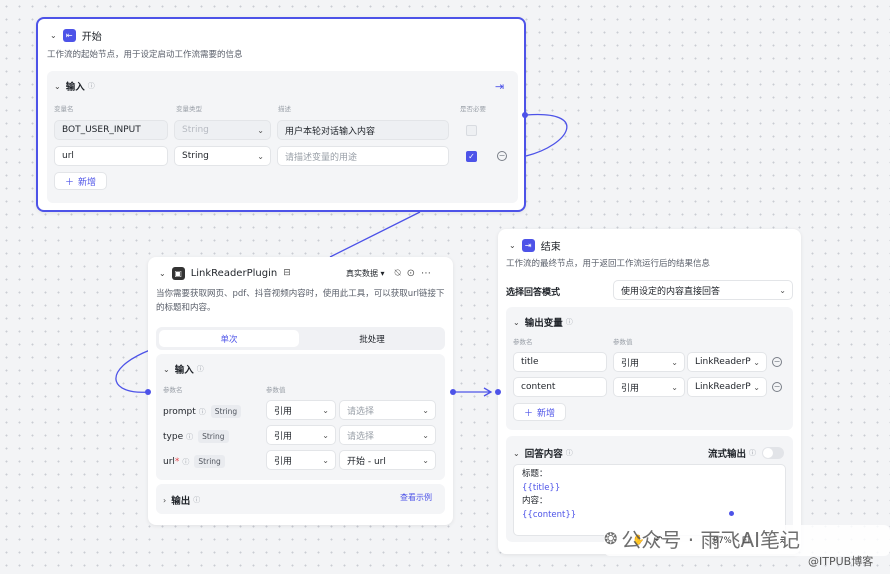 The height and width of the screenshot is (574, 890). What do you see at coordinates (148, 392) in the screenshot?
I see `plugin-input-port` at bounding box center [148, 392].